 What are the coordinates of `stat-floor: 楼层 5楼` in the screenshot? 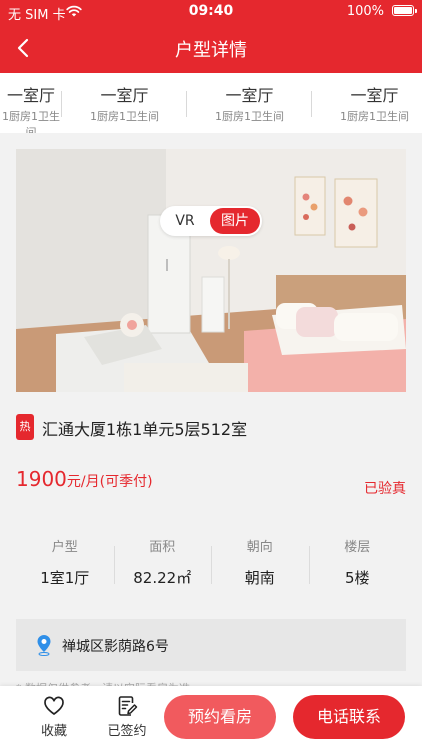 It's located at (357, 564).